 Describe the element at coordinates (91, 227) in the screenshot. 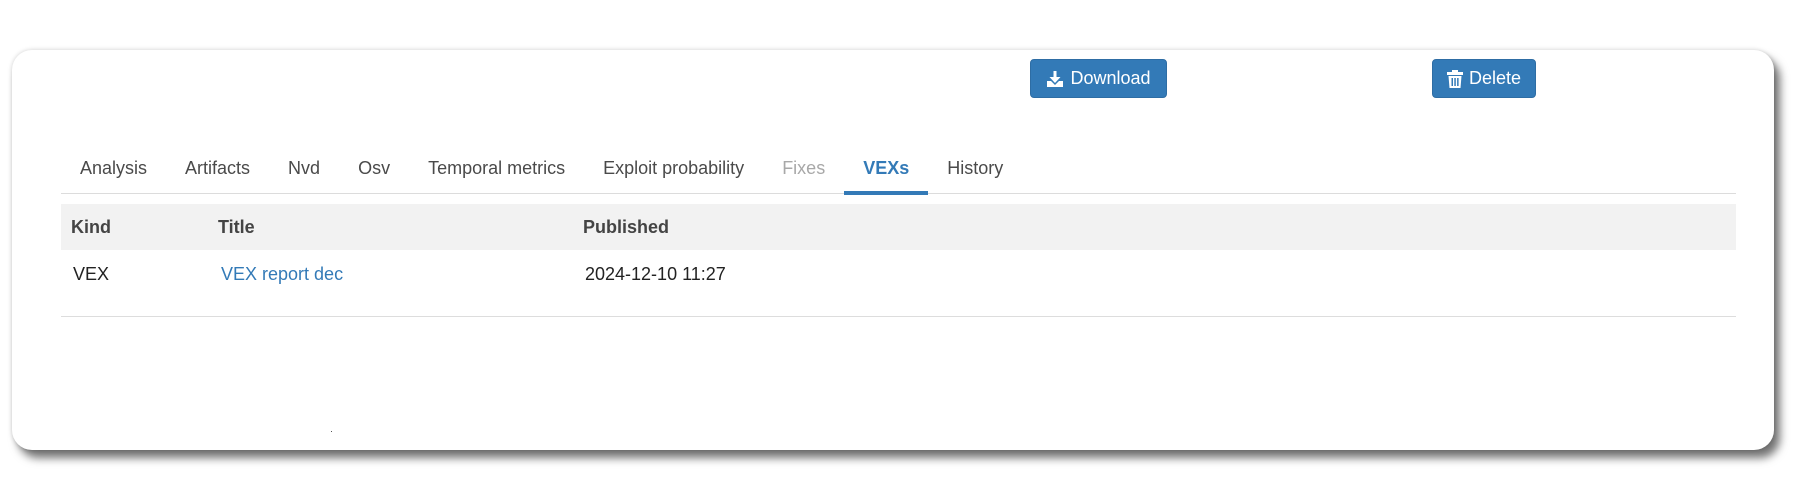

I see `column-header-kind: Kind` at that location.